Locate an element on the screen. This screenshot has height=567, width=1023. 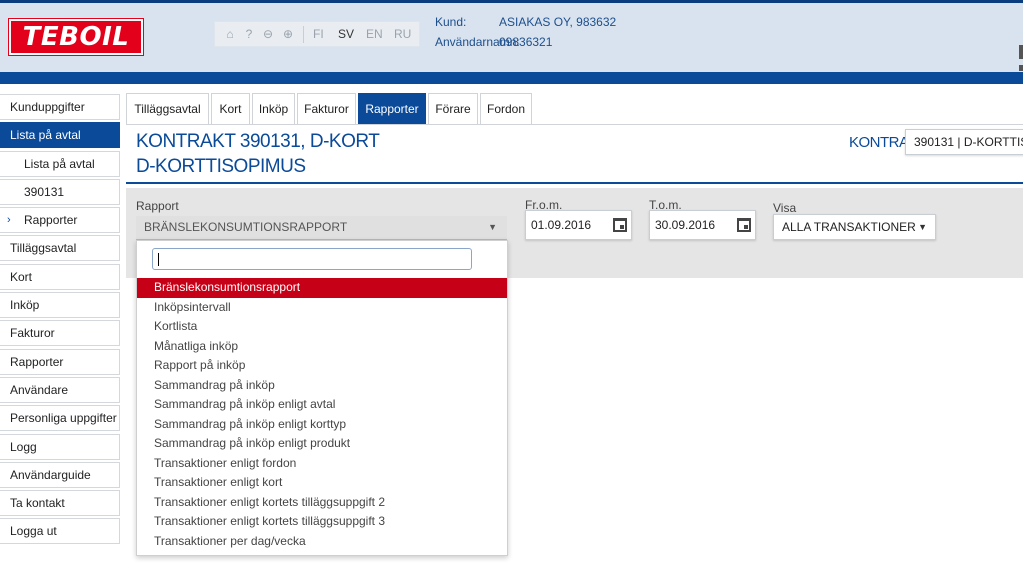
toolbar: ⌂ ? ⊖ ⊕ FI SV EN RU is located at coordinates (317, 34).